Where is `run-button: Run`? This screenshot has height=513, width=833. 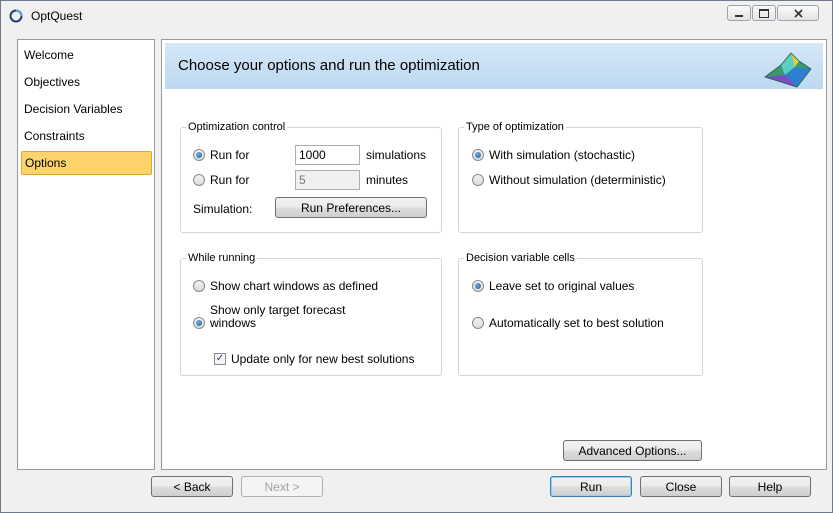 run-button: Run is located at coordinates (591, 486).